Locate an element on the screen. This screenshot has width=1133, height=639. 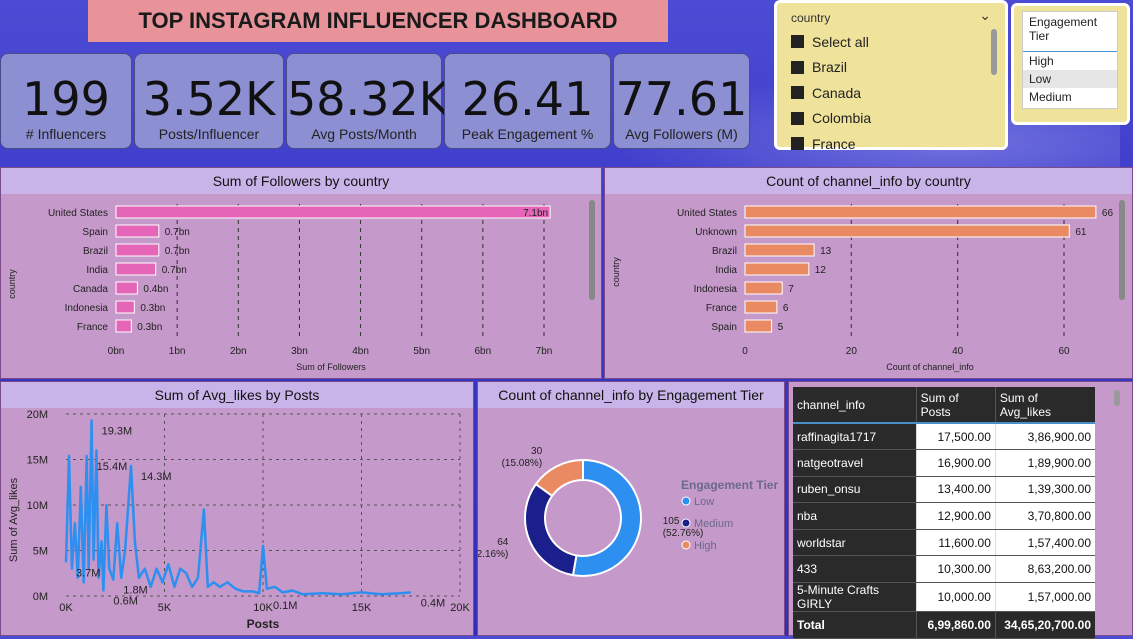
y-tick-label: 0M is located at coordinates (40, 597).